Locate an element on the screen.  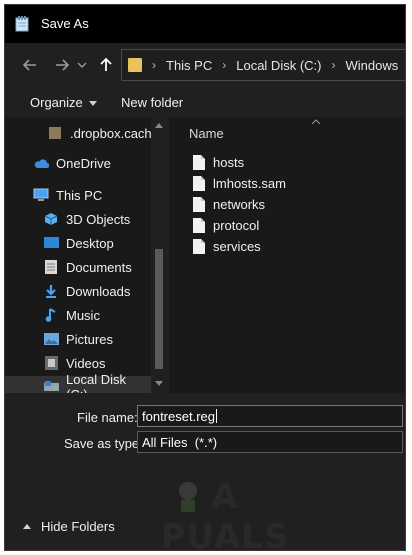
hide-folders-button: Hide Folders is located at coordinates (69, 526).